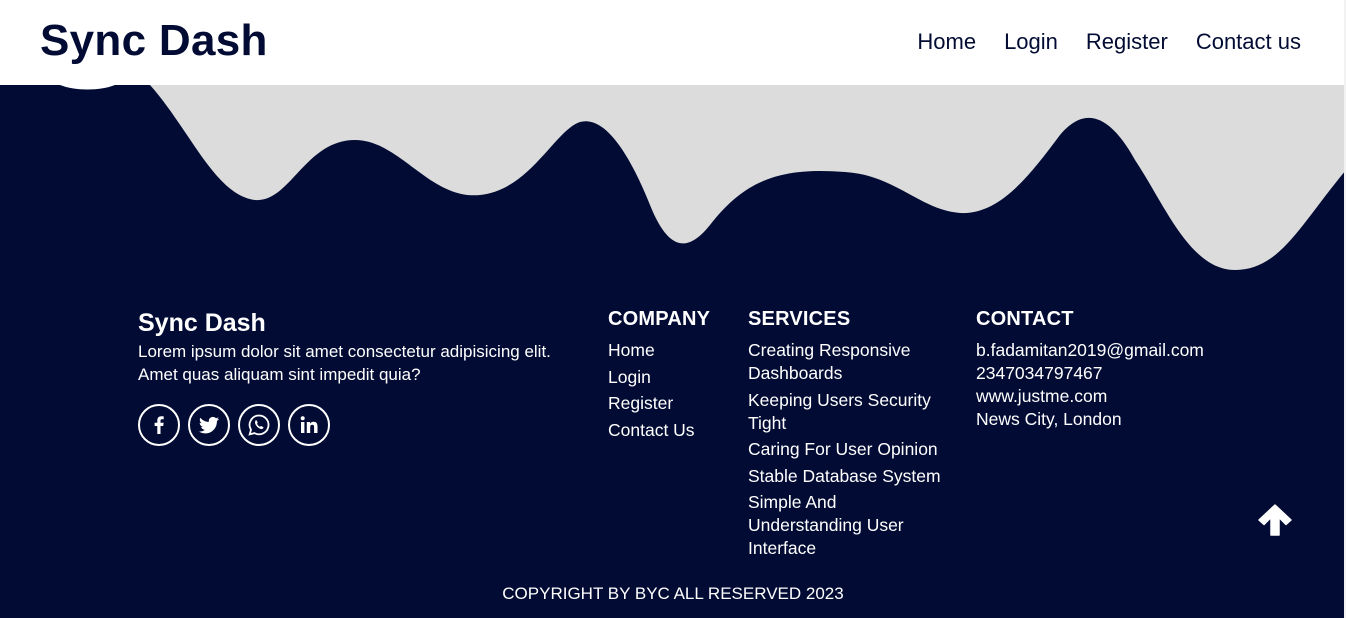  What do you see at coordinates (673, 350) in the screenshot?
I see `footer-link-home: Home` at bounding box center [673, 350].